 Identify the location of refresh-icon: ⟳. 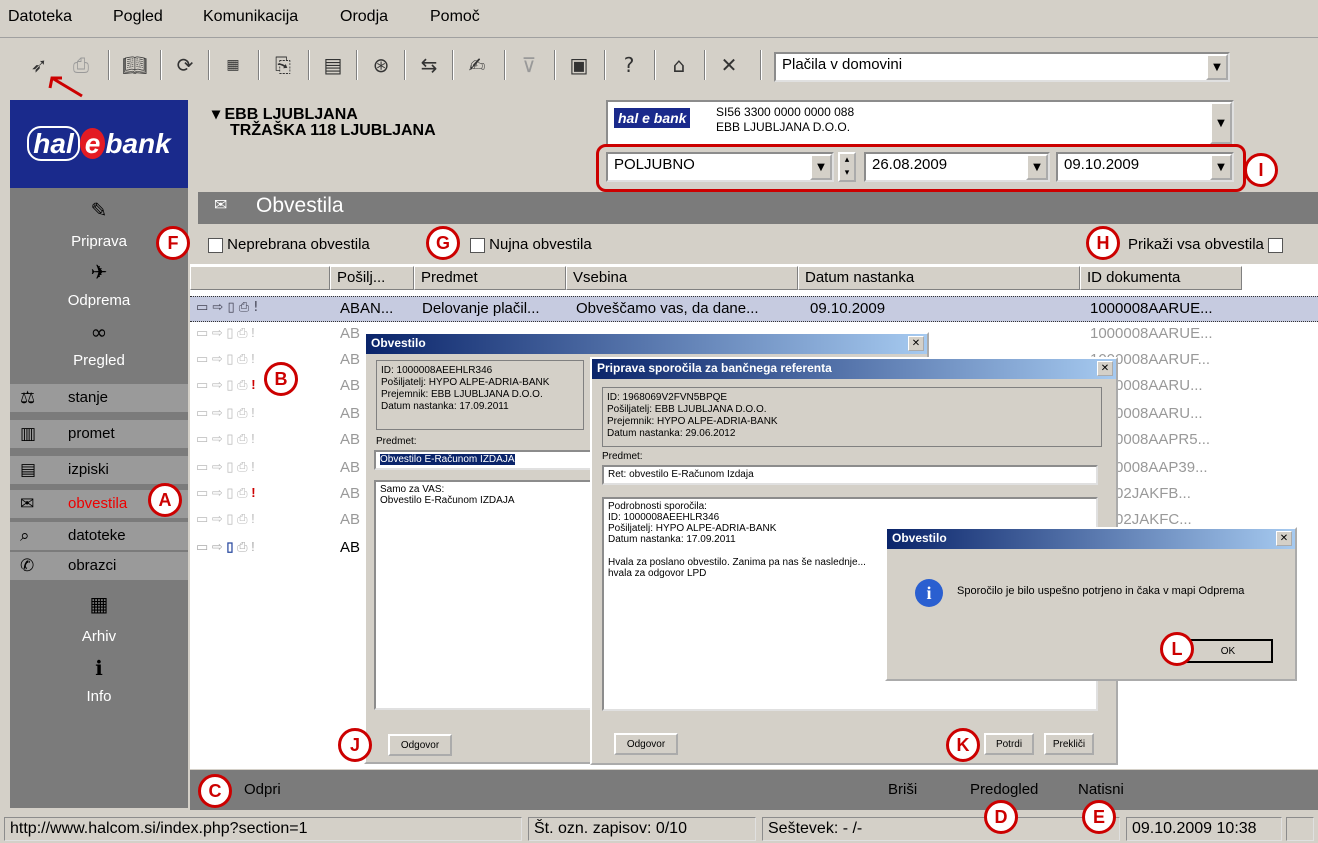
(185, 65).